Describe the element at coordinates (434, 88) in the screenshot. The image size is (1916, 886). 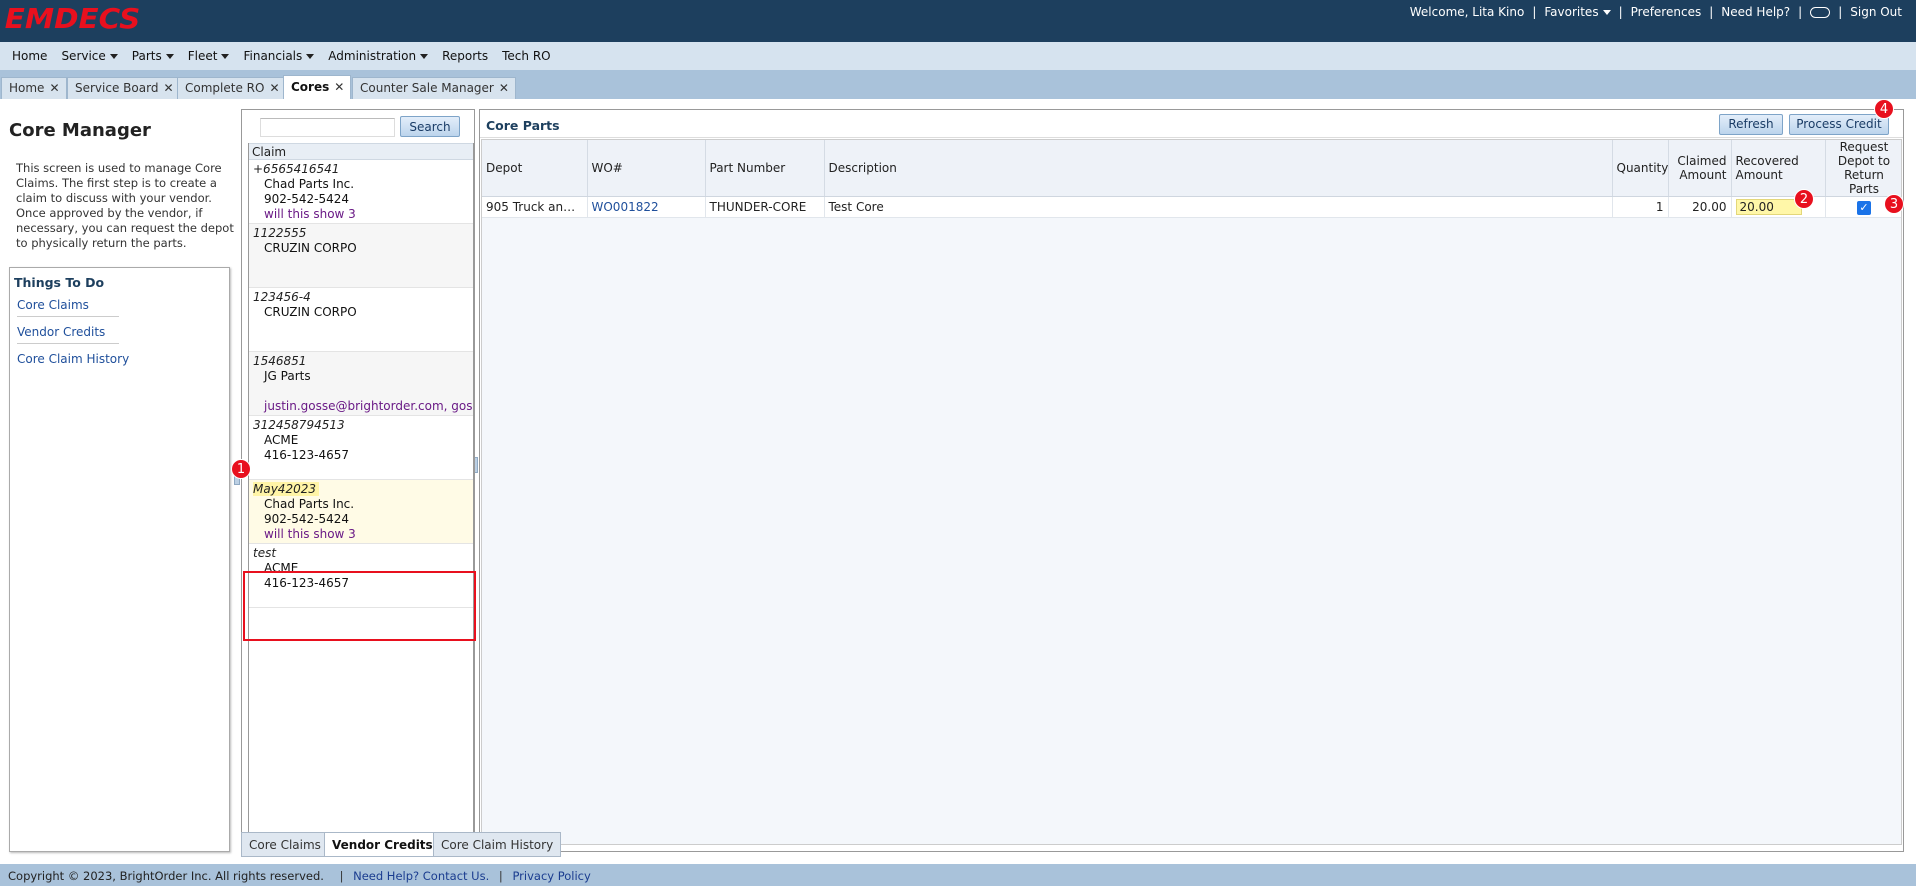
I see `tab-counter-sale-manager: Counter Sale Manager ✕` at that location.